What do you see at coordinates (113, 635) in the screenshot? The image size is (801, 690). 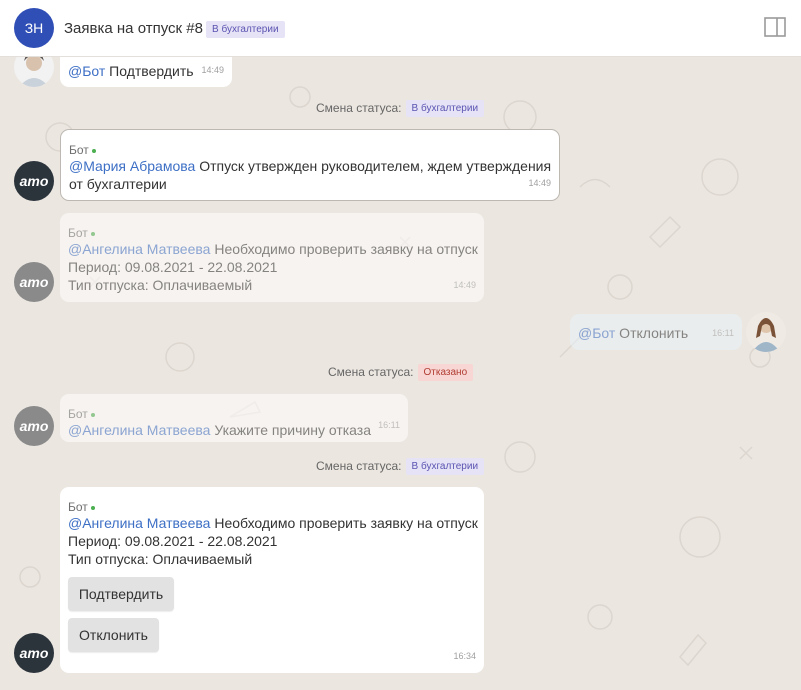 I see `reject-button: Отклонить` at bounding box center [113, 635].